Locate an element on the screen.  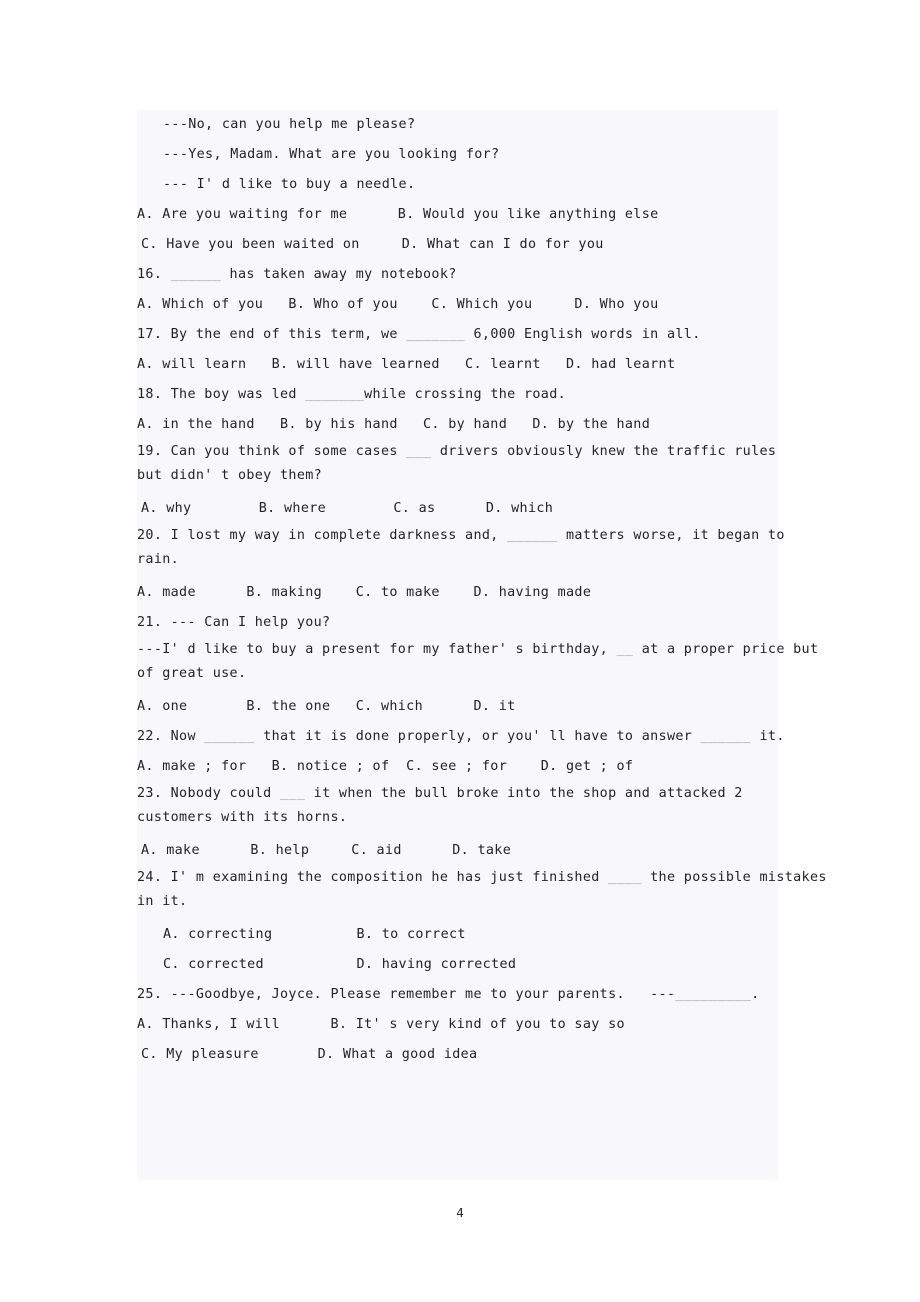
line-text: ---No, can you help me please? is located at coordinates (289, 124).